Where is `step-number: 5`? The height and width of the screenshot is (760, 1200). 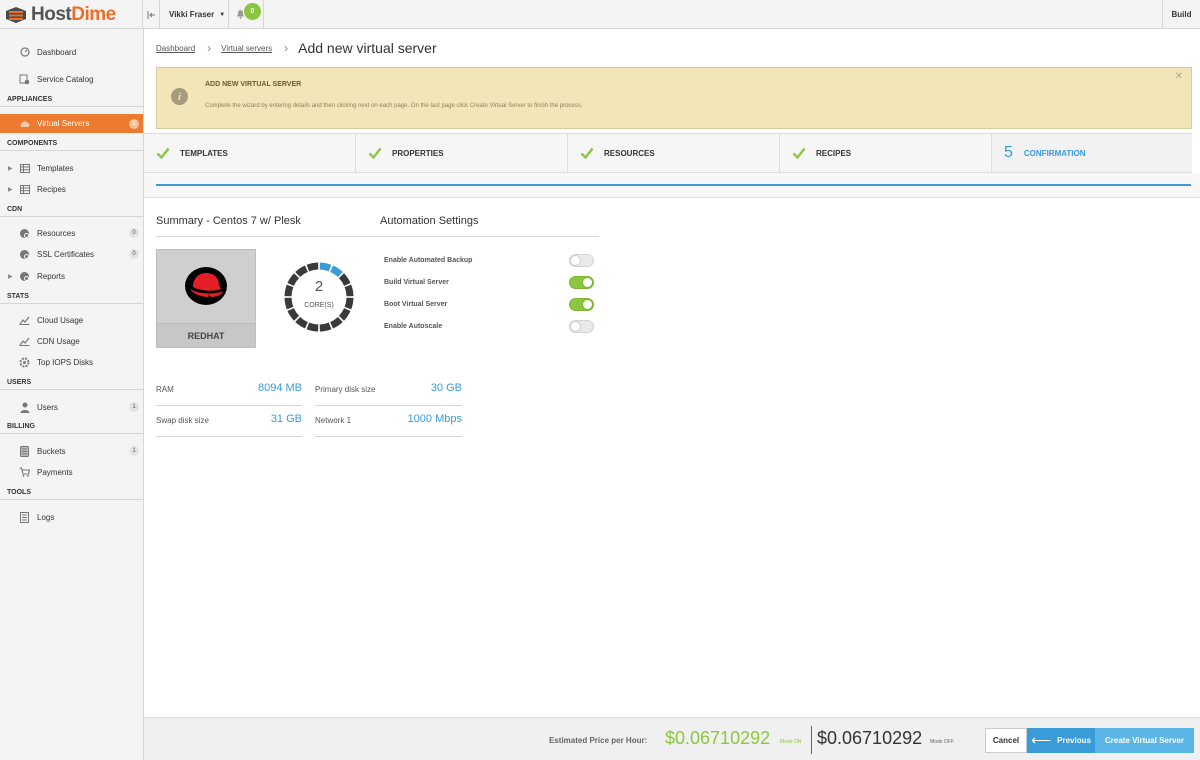
step-number: 5 is located at coordinates (1008, 152).